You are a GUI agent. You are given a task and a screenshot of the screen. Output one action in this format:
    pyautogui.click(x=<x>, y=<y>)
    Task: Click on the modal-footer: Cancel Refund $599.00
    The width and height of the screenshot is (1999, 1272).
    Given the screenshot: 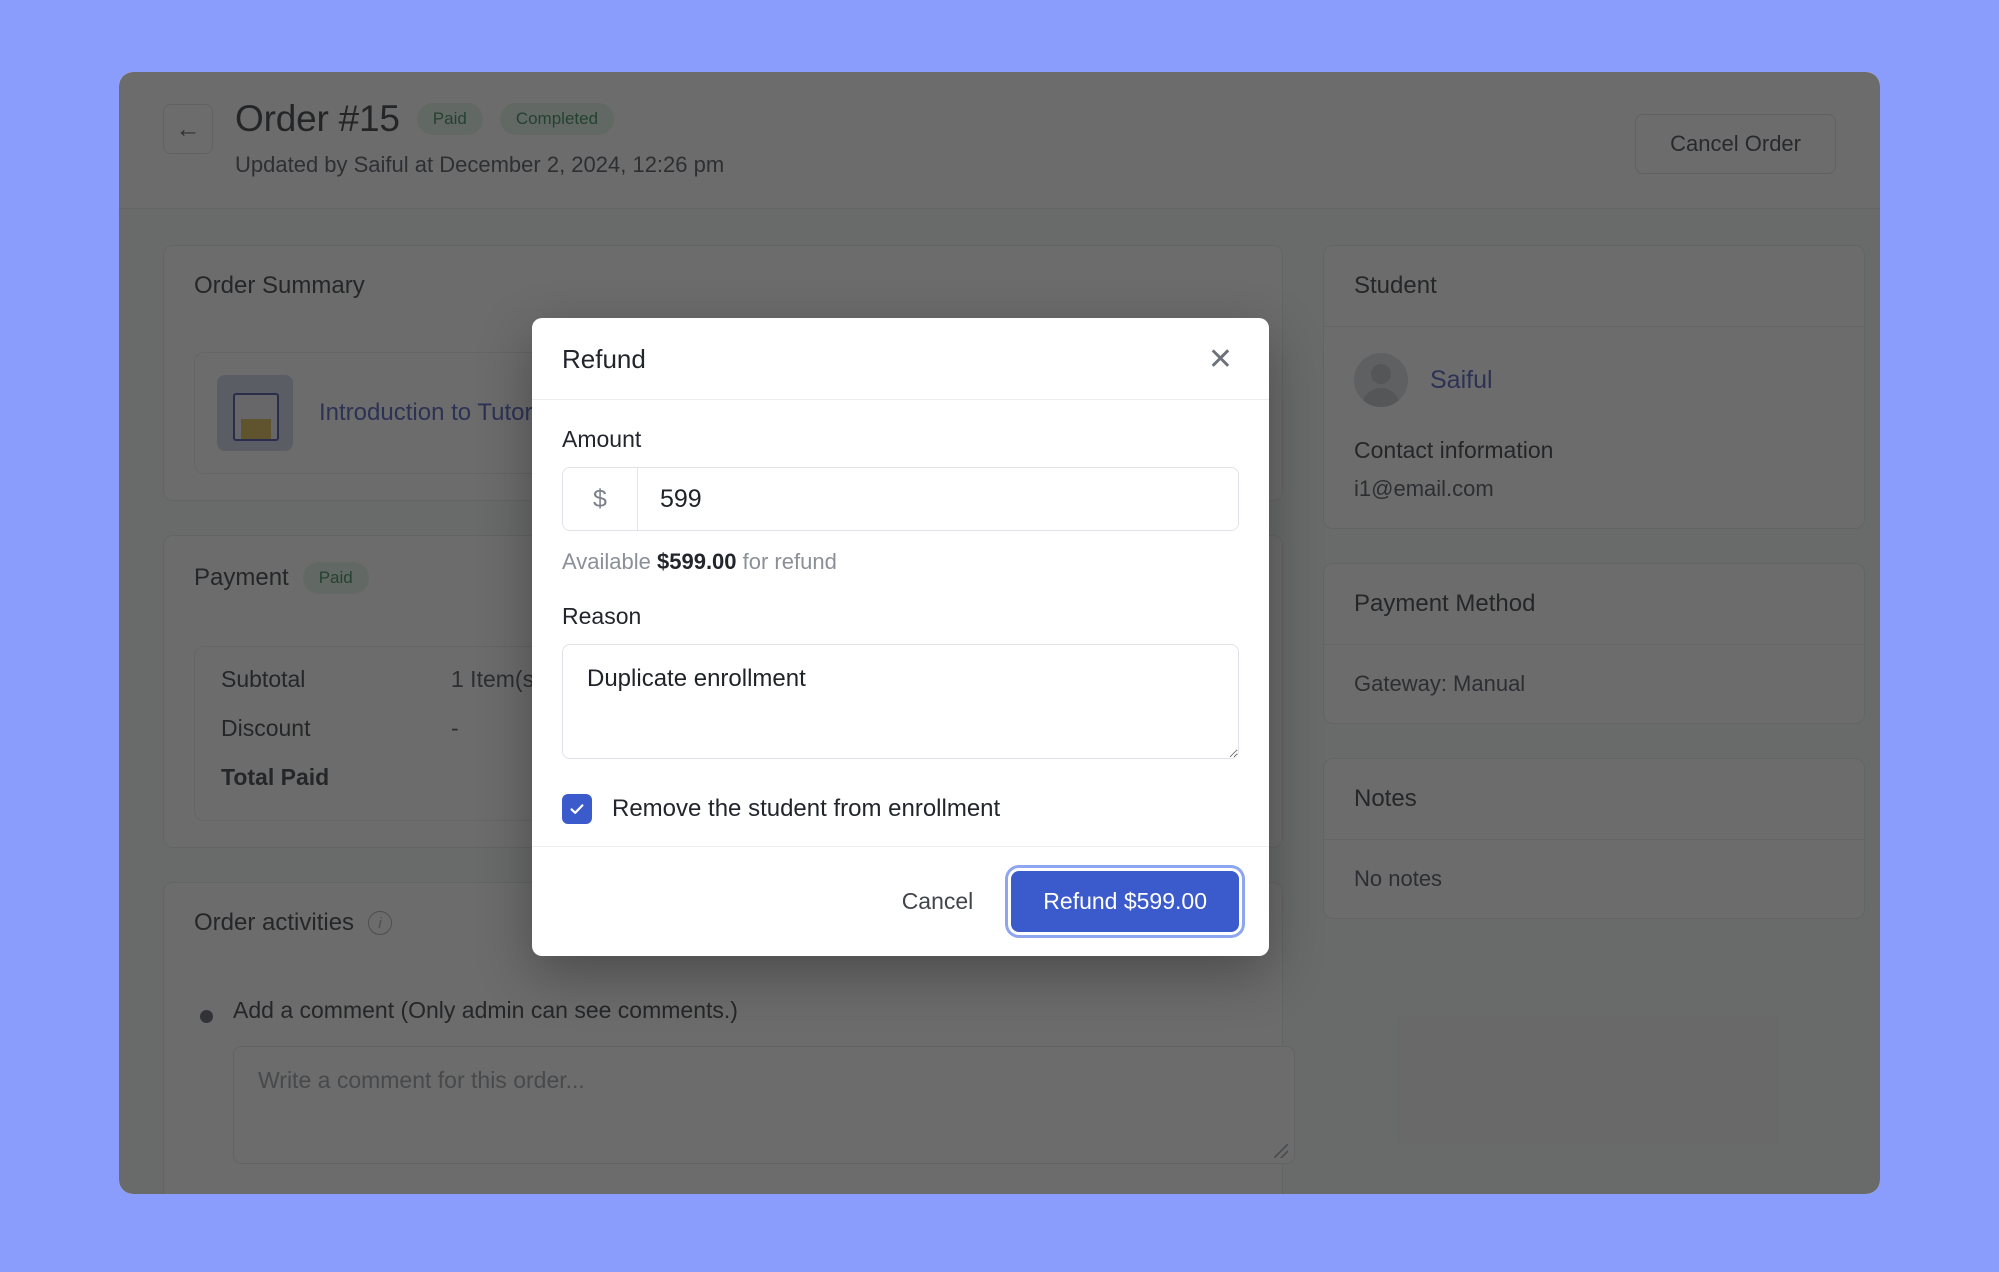 What is the action you would take?
    pyautogui.click(x=900, y=901)
    